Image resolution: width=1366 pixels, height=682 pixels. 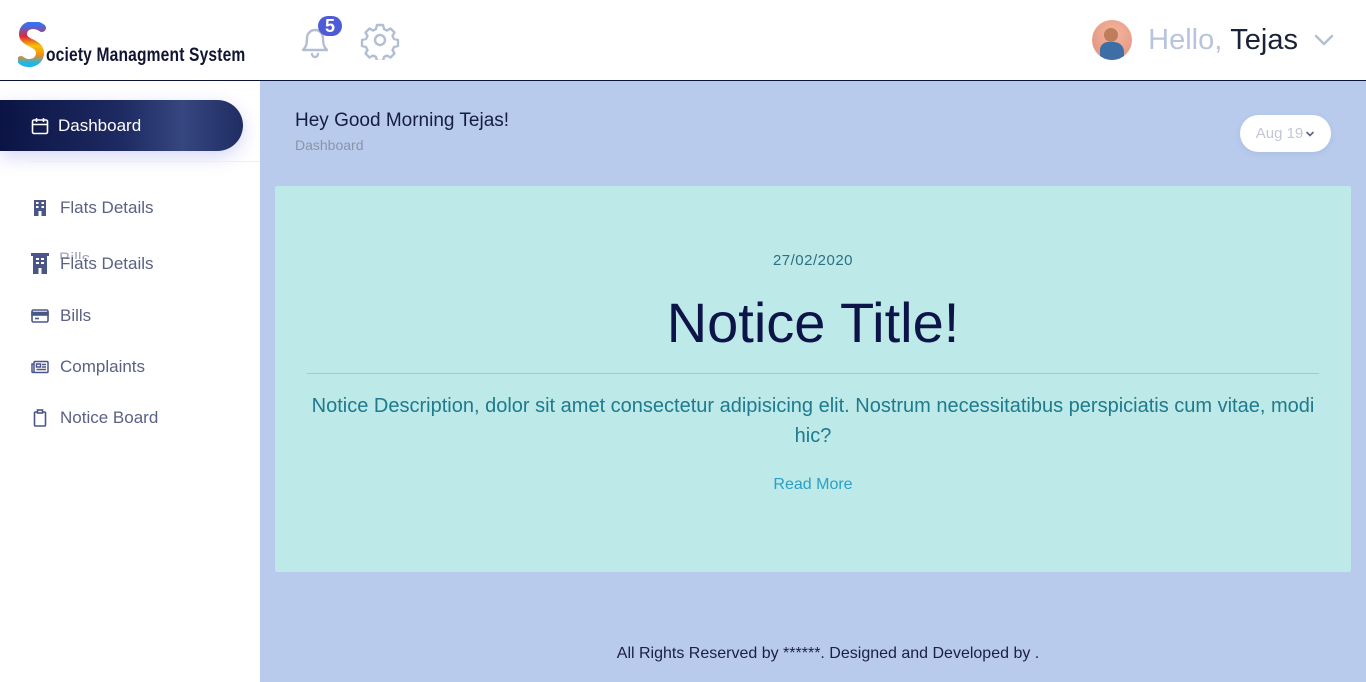 I want to click on sidebar-item-flats-details-2: Flats Details, so click(x=92, y=264).